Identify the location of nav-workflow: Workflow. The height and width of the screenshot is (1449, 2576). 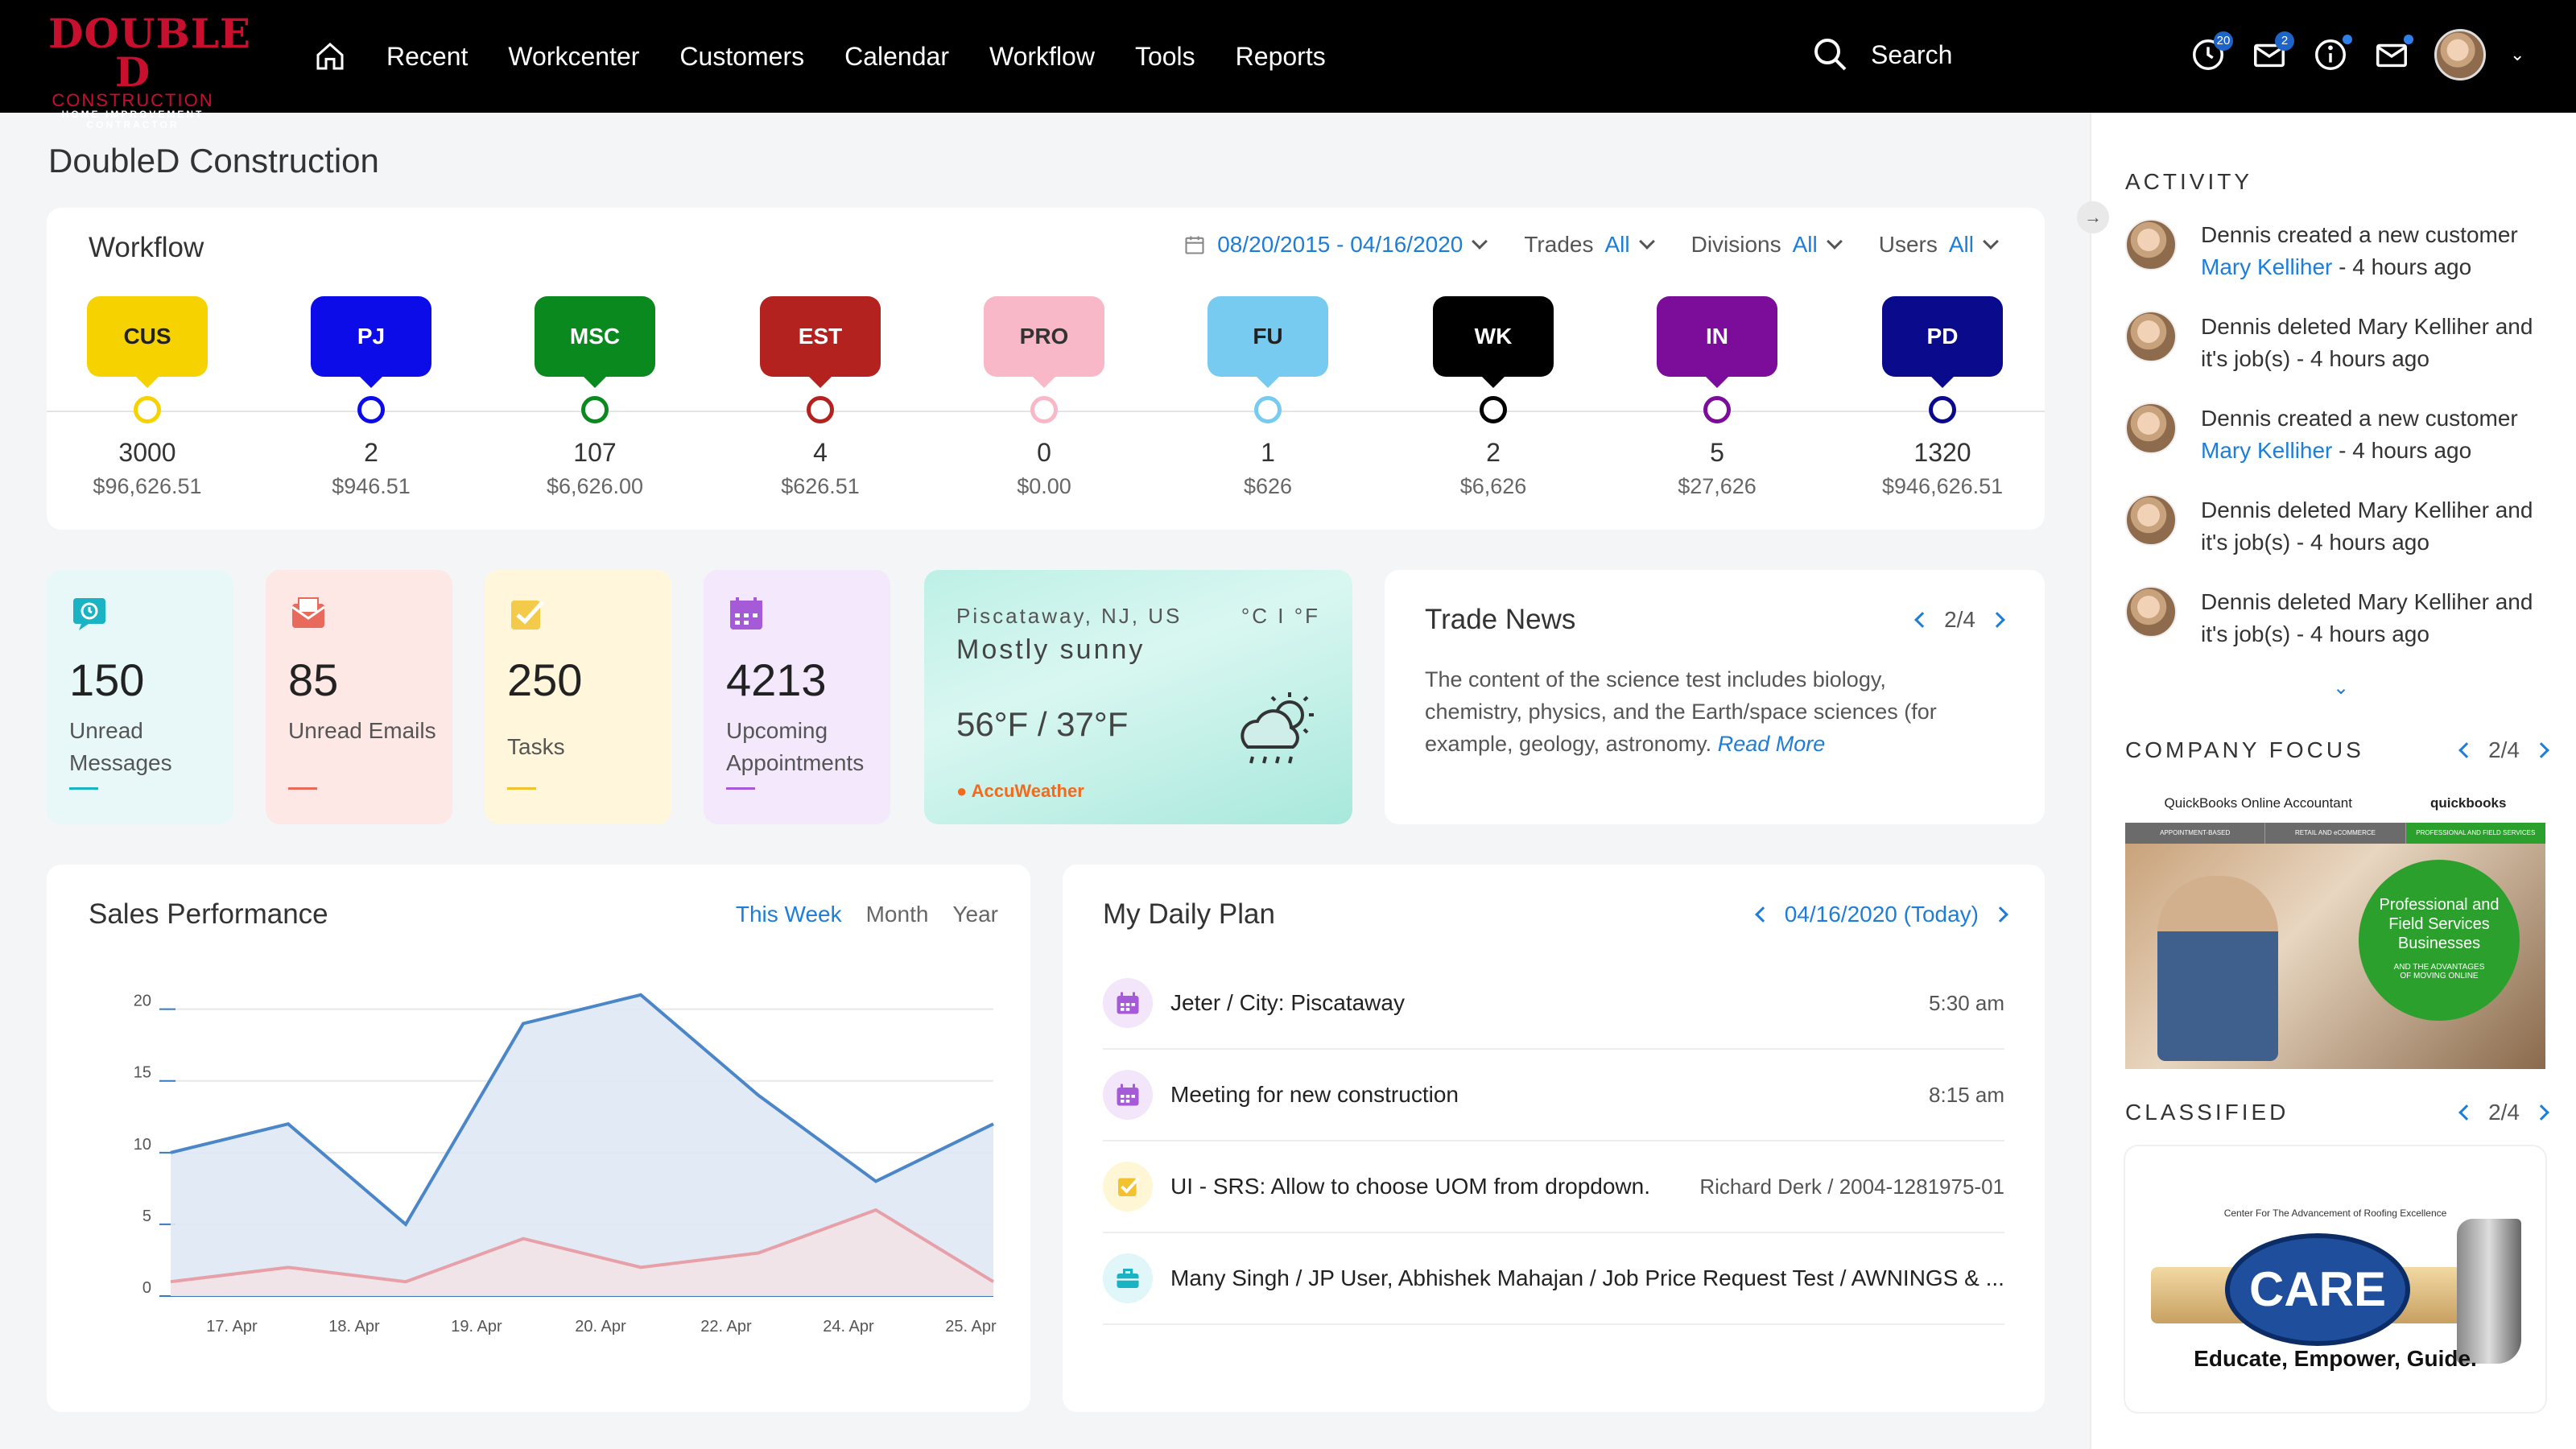
(1042, 57).